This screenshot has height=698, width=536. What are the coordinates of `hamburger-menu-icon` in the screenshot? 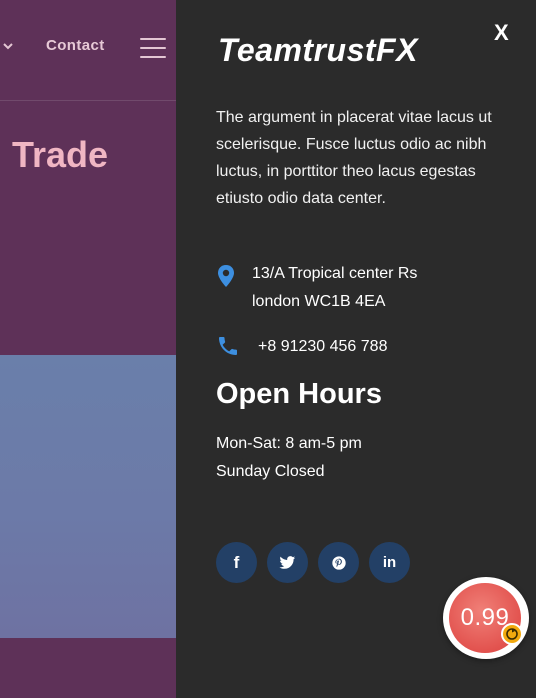 It's located at (153, 49).